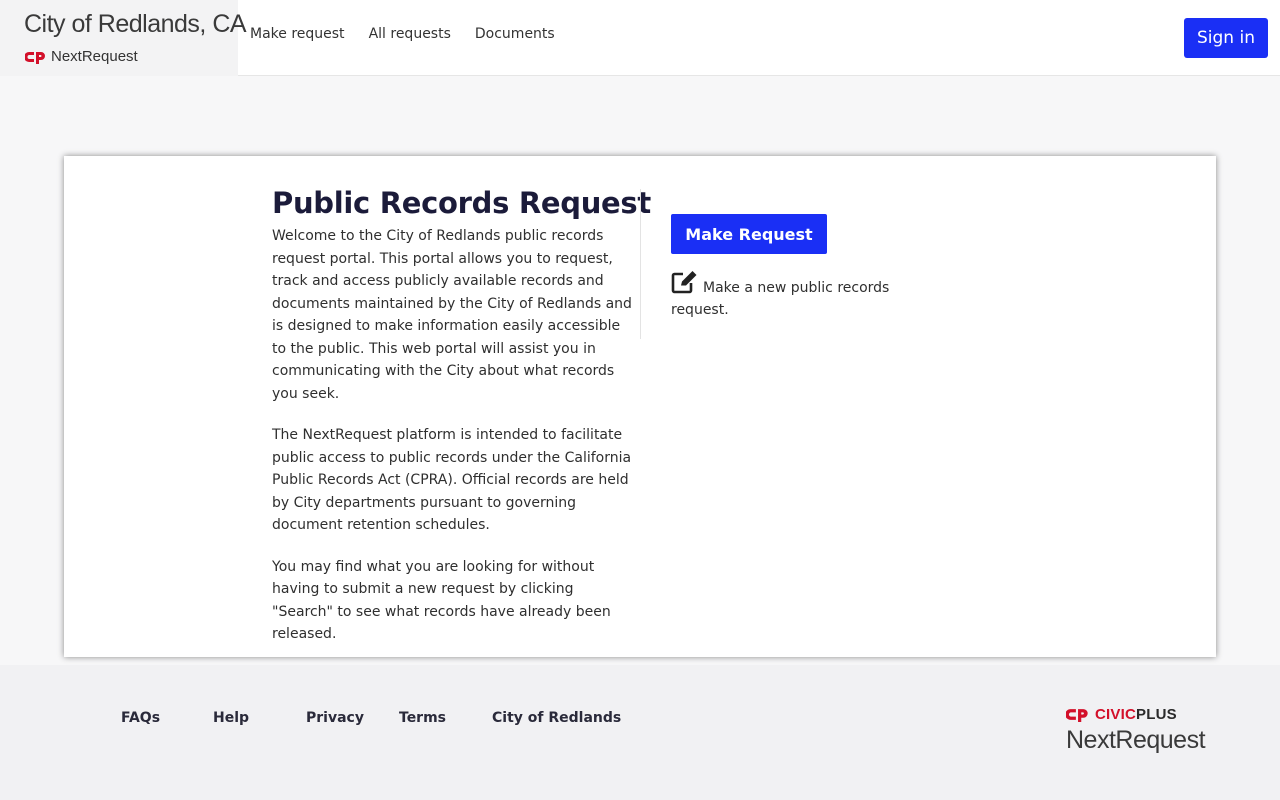 The image size is (1280, 800). Describe the element at coordinates (422, 718) in the screenshot. I see `footer-link-terms: Terms` at that location.